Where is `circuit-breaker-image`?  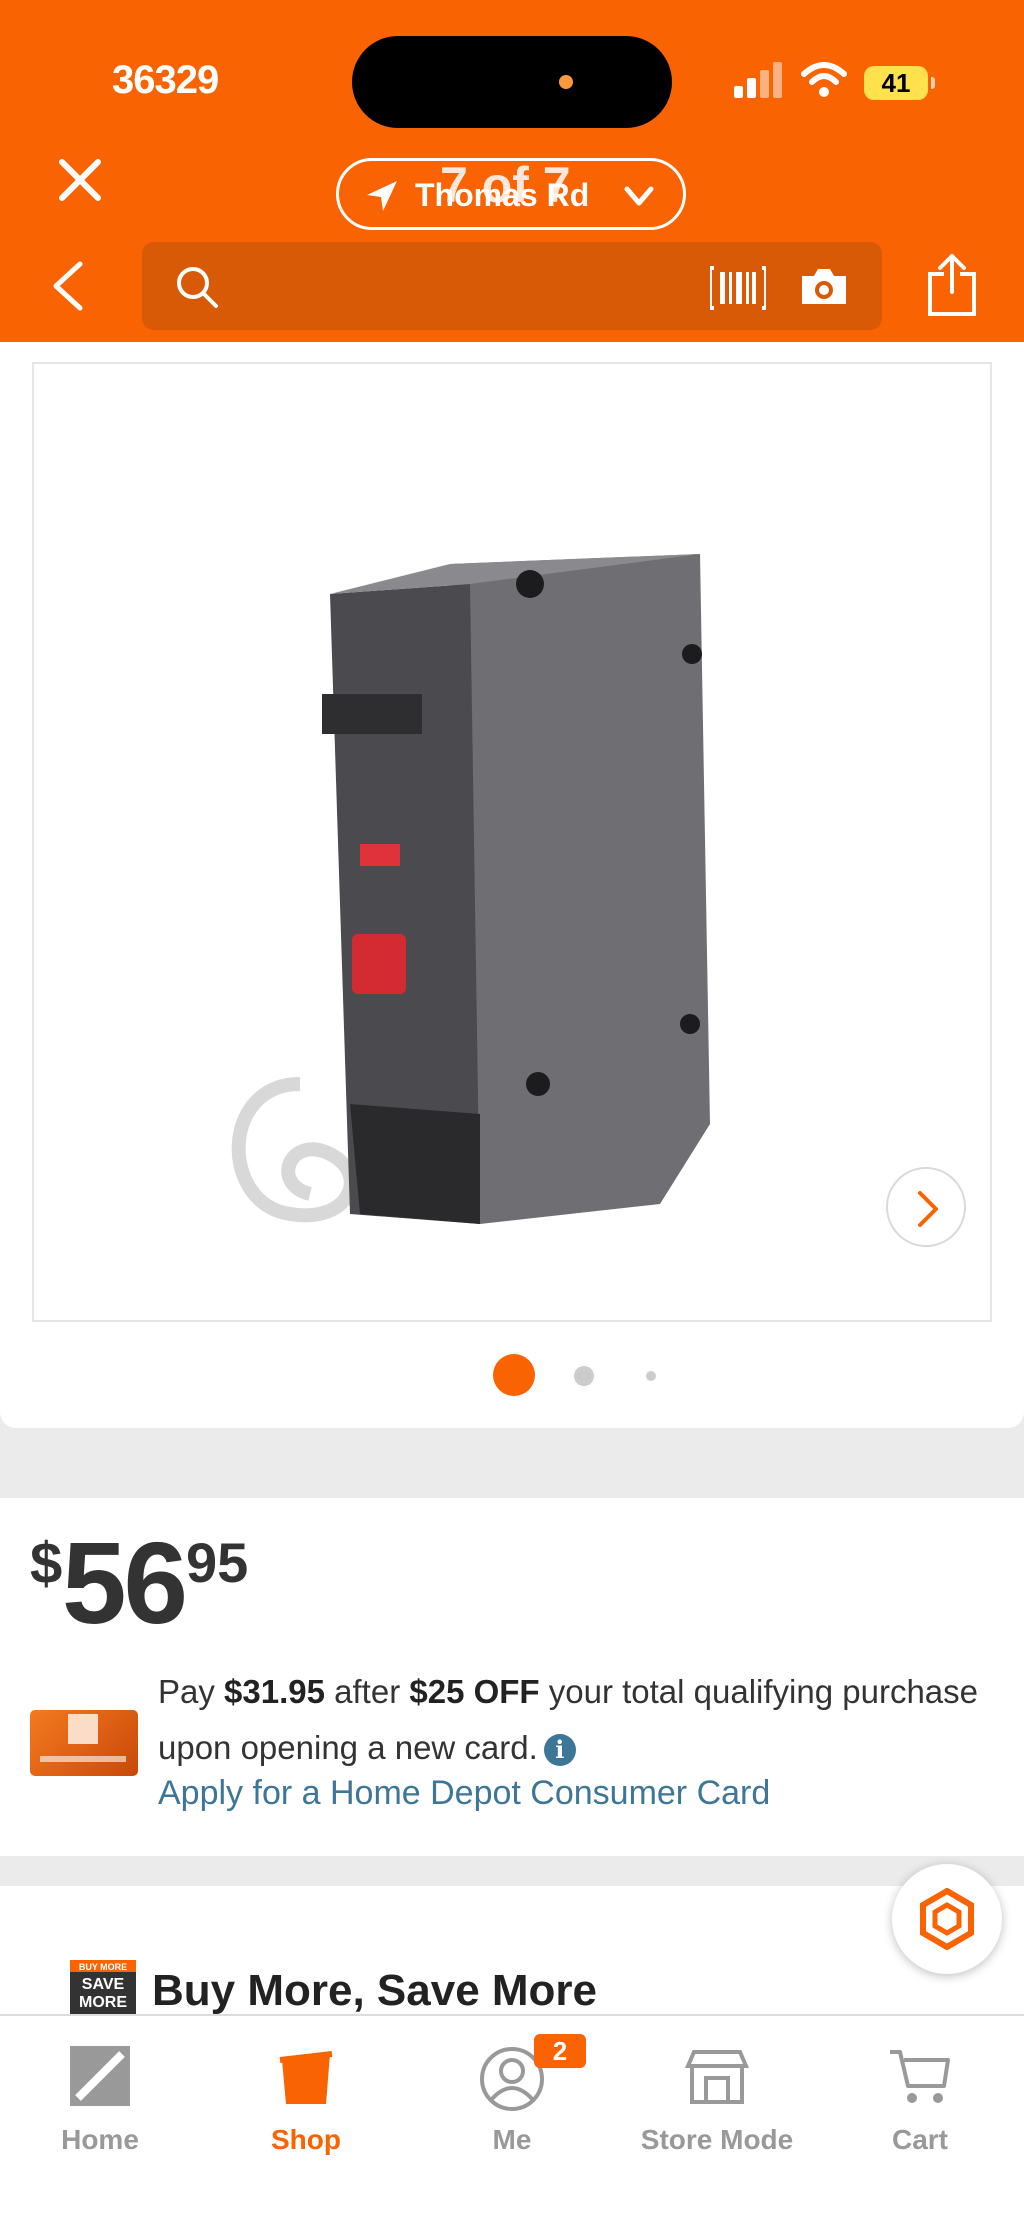
circuit-breaker-image is located at coordinates (470, 889).